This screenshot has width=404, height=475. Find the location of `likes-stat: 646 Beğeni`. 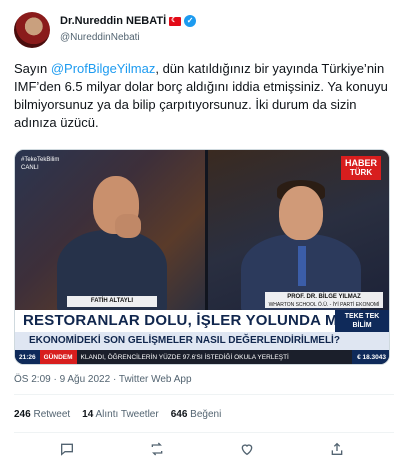

likes-stat: 646 Beğeni is located at coordinates (196, 414).